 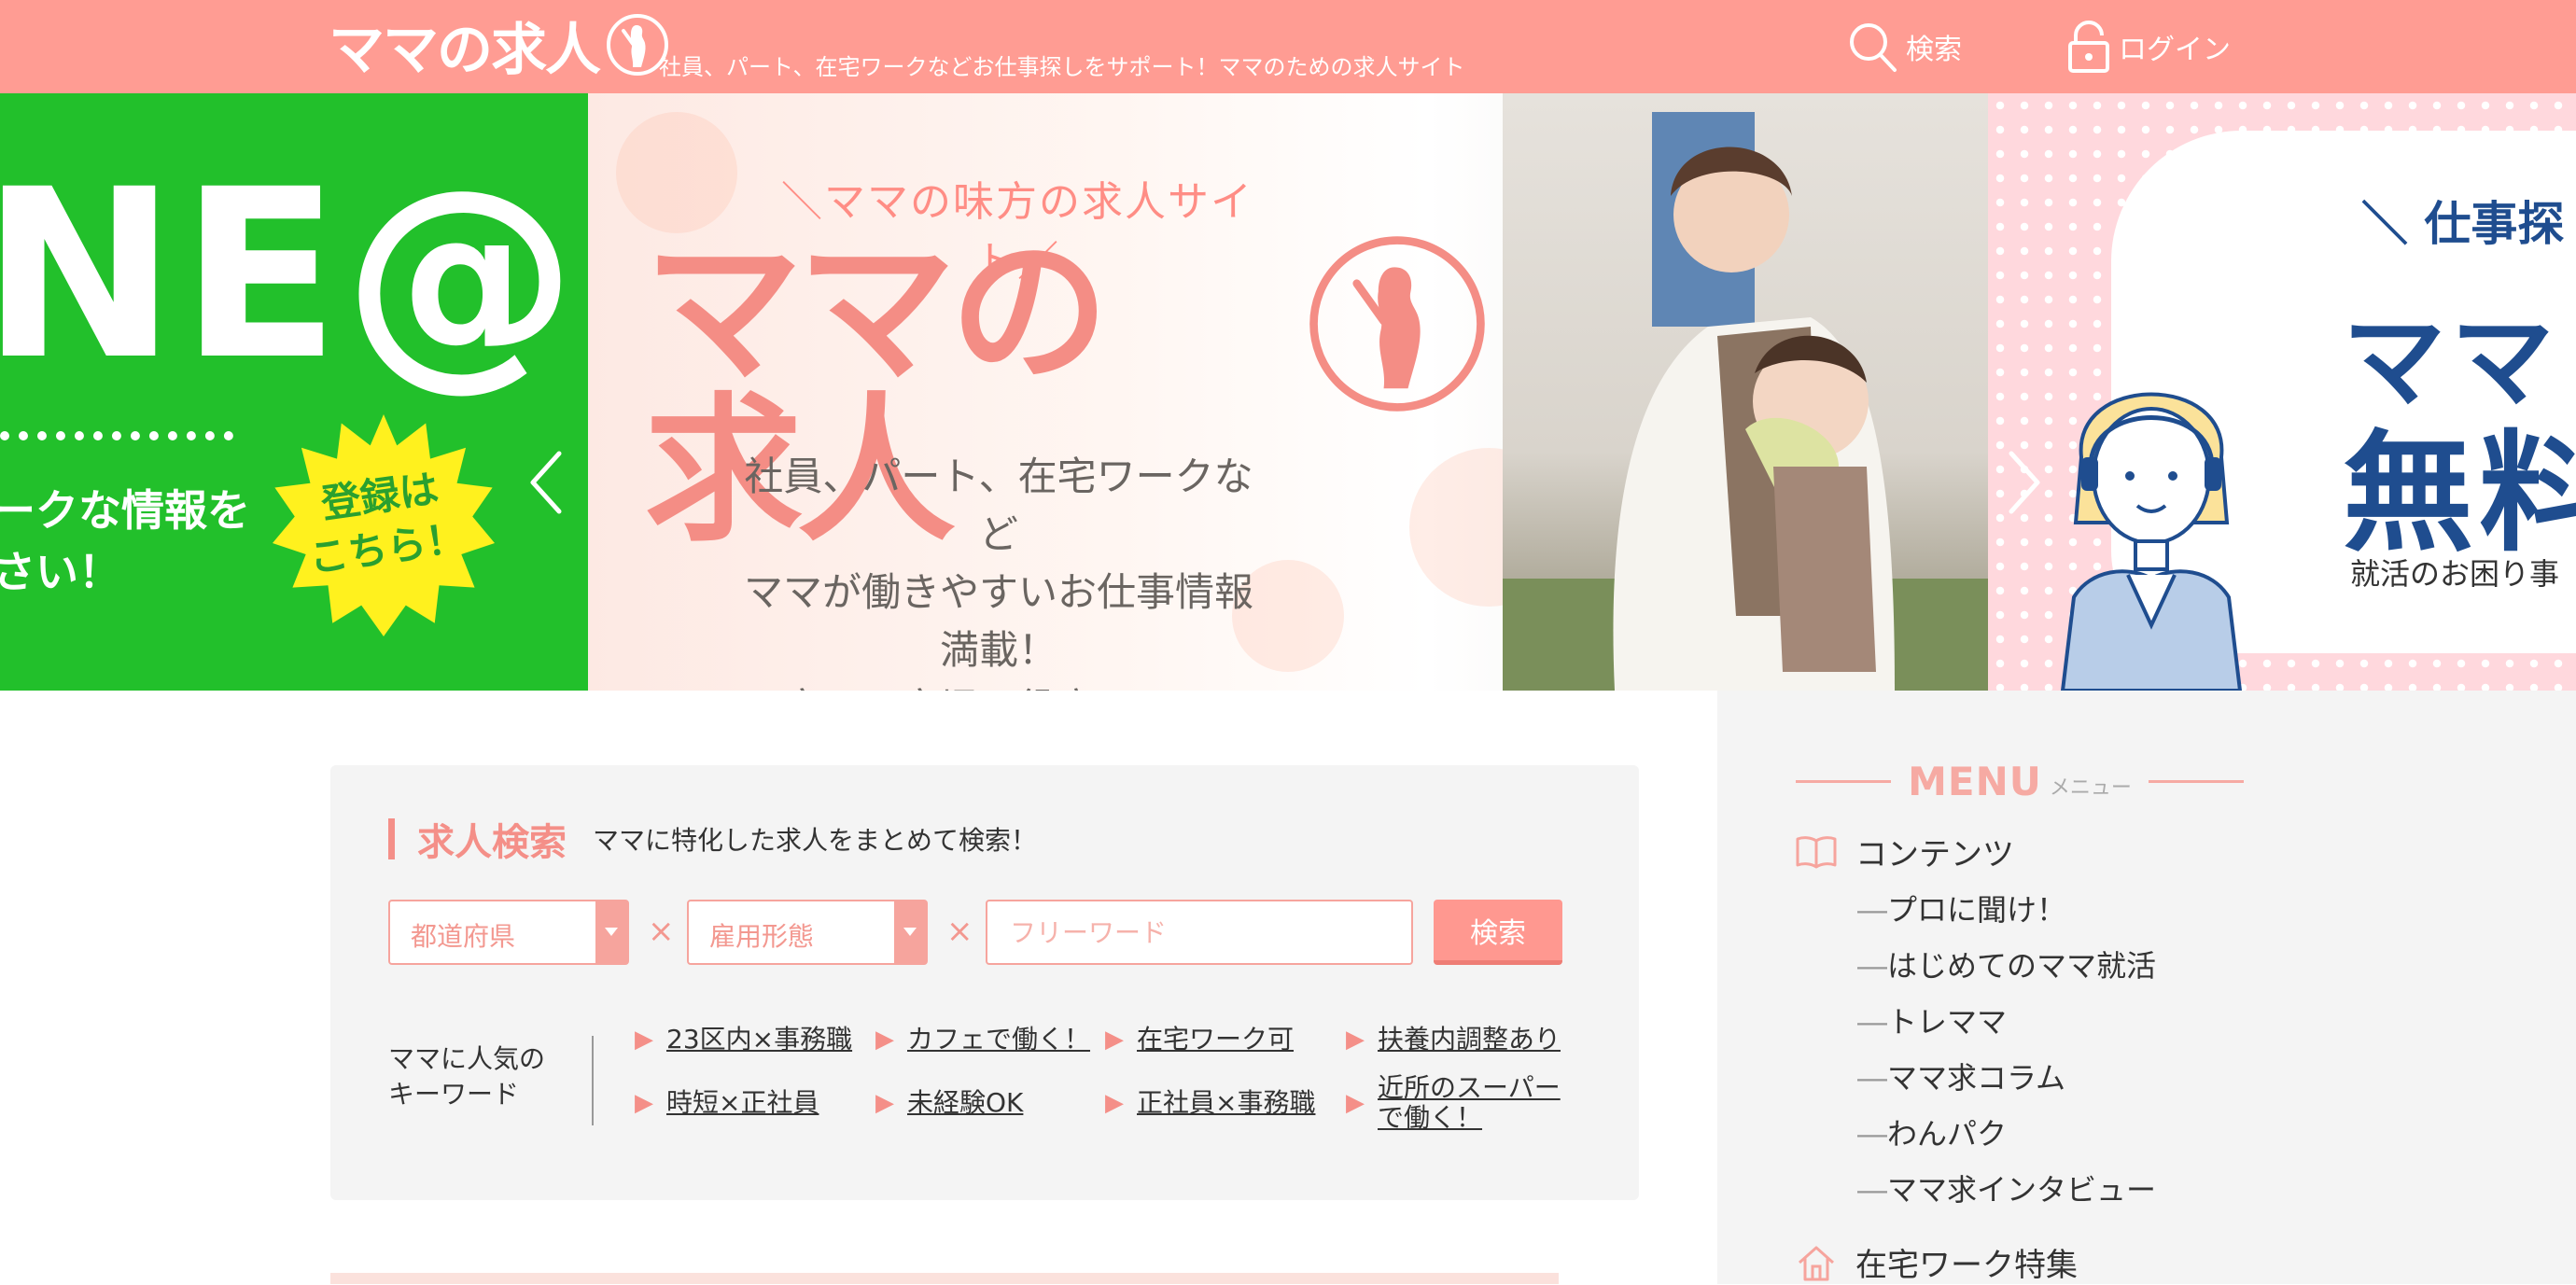 What do you see at coordinates (944, 1278) in the screenshot?
I see `next-section-top-edge` at bounding box center [944, 1278].